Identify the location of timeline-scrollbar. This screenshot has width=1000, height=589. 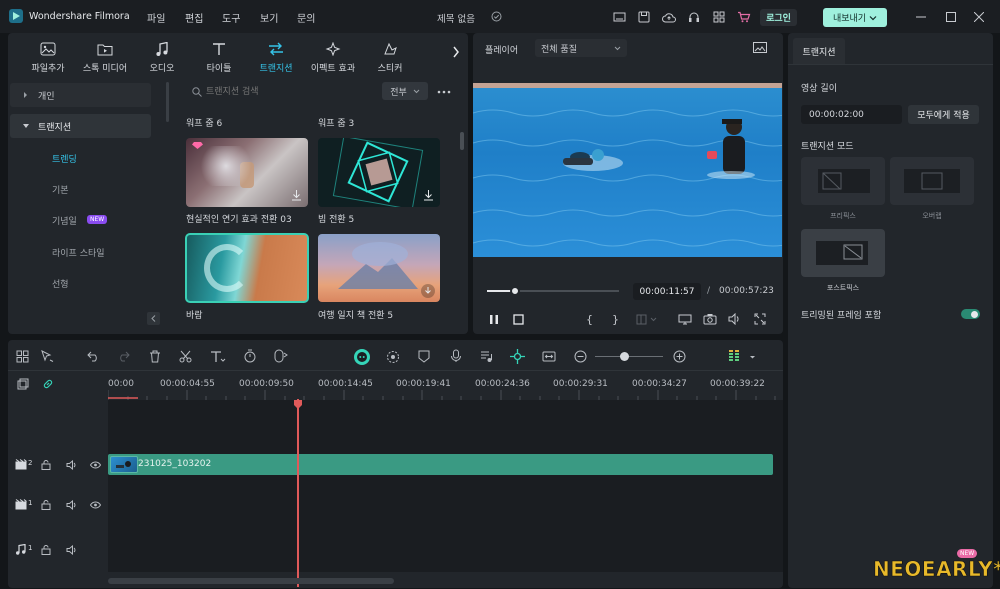
(251, 581).